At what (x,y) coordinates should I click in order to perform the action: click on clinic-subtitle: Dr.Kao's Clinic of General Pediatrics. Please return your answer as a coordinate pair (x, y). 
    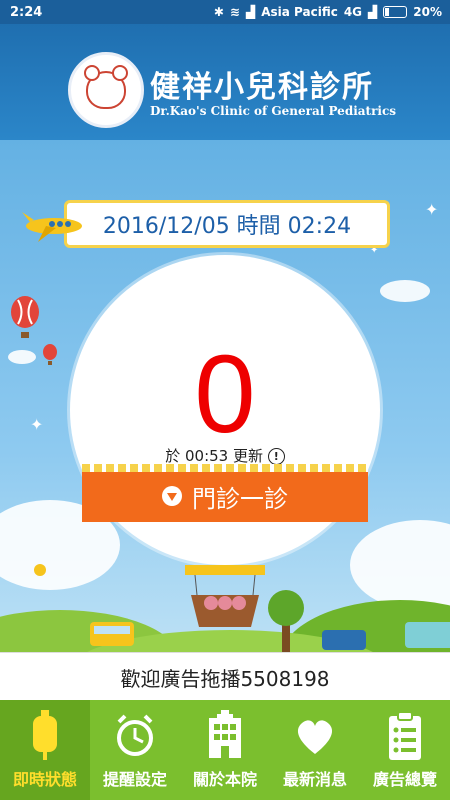
    Looking at the image, I should click on (273, 111).